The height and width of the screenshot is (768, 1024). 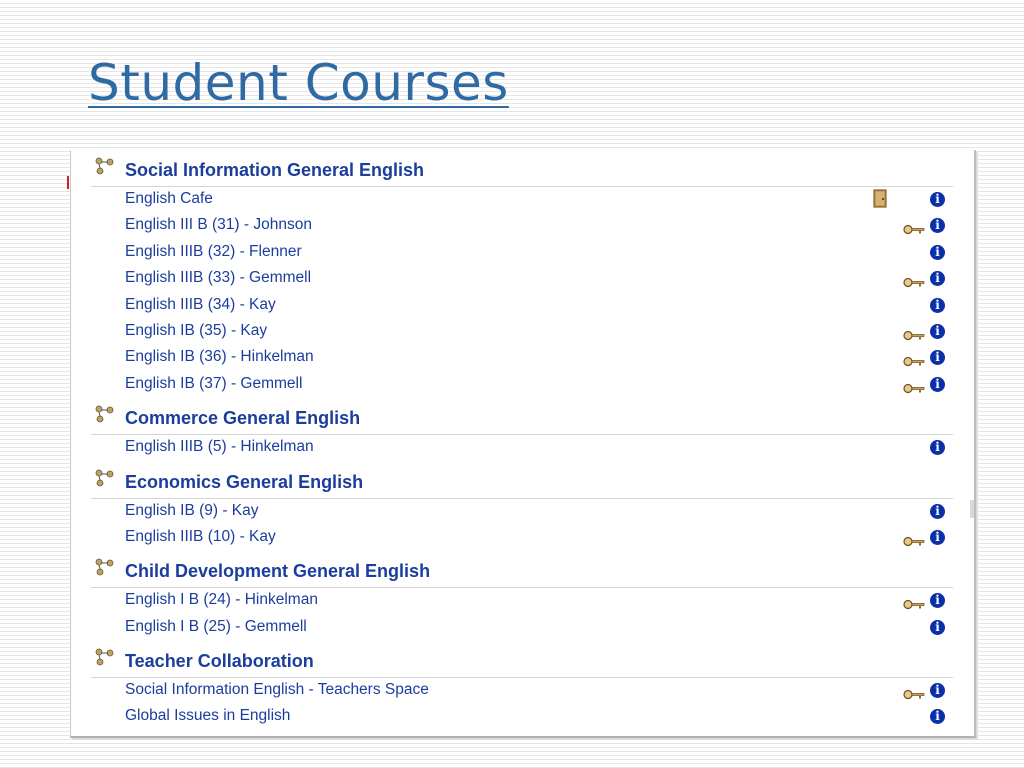 What do you see at coordinates (522, 279) in the screenshot?
I see `course-row: English IIIB (33) - Gemmell i` at bounding box center [522, 279].